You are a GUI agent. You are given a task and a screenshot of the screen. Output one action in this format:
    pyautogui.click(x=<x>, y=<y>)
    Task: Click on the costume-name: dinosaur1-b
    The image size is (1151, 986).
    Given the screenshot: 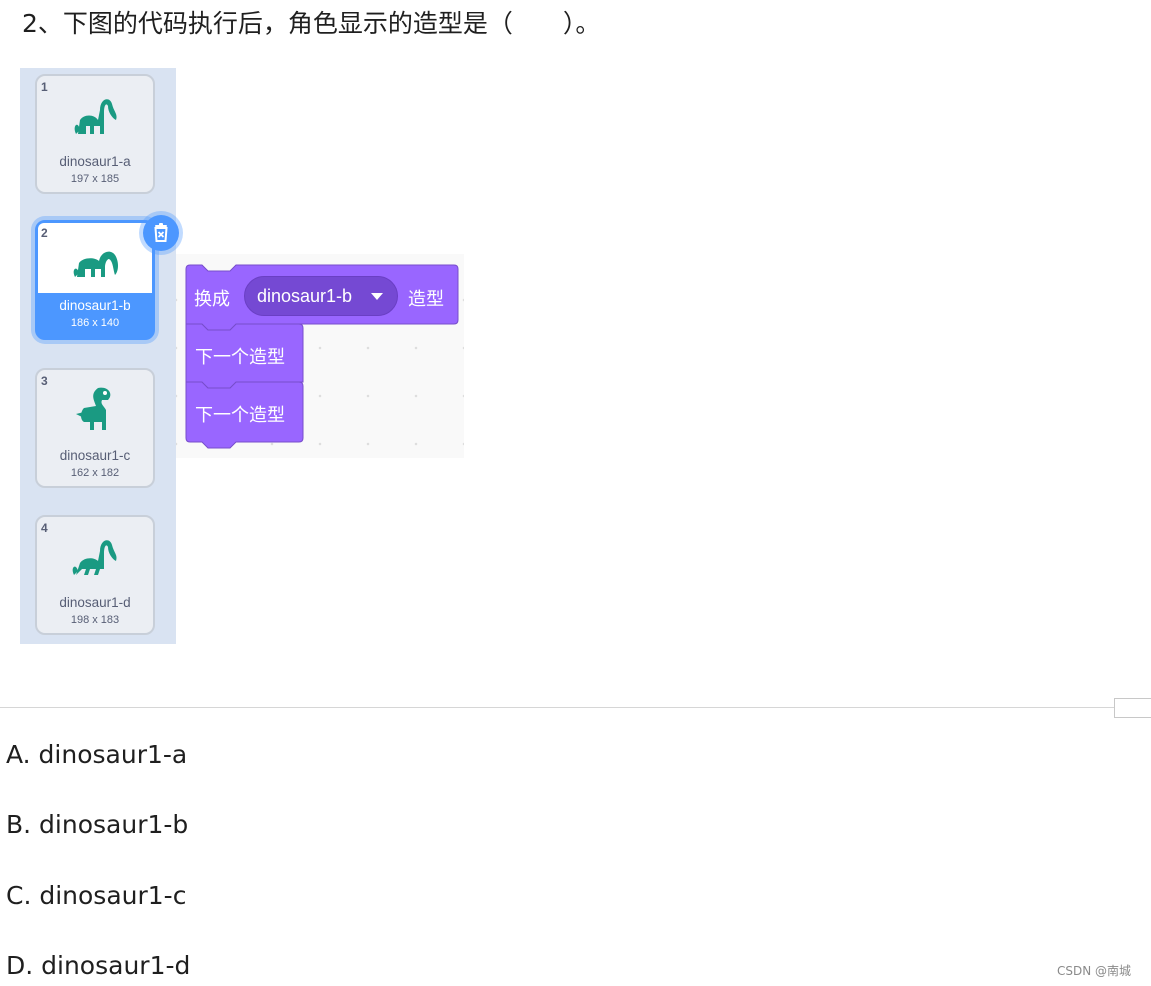 What is the action you would take?
    pyautogui.click(x=95, y=305)
    